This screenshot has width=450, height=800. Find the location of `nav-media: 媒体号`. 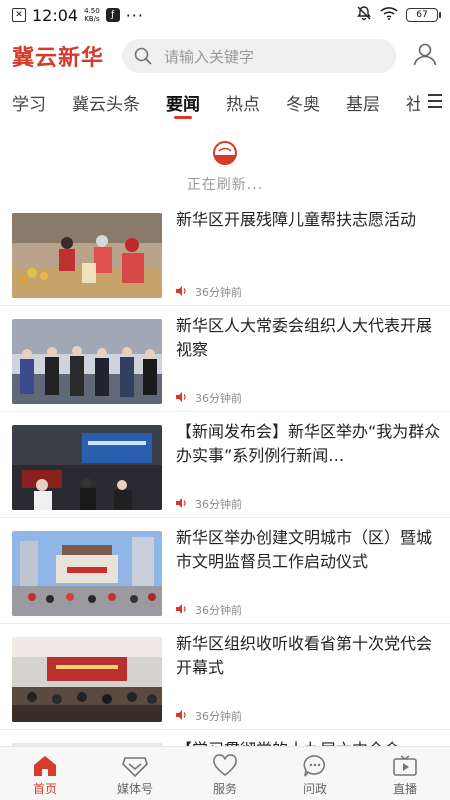

nav-media: 媒体号 is located at coordinates (135, 773).